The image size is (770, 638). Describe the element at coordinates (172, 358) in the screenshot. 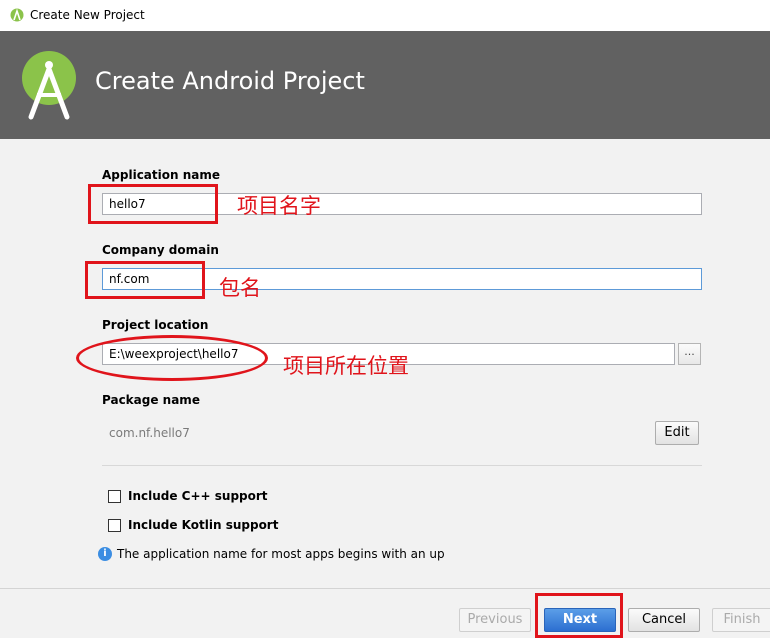

I see `annotation-ellipse-location` at that location.